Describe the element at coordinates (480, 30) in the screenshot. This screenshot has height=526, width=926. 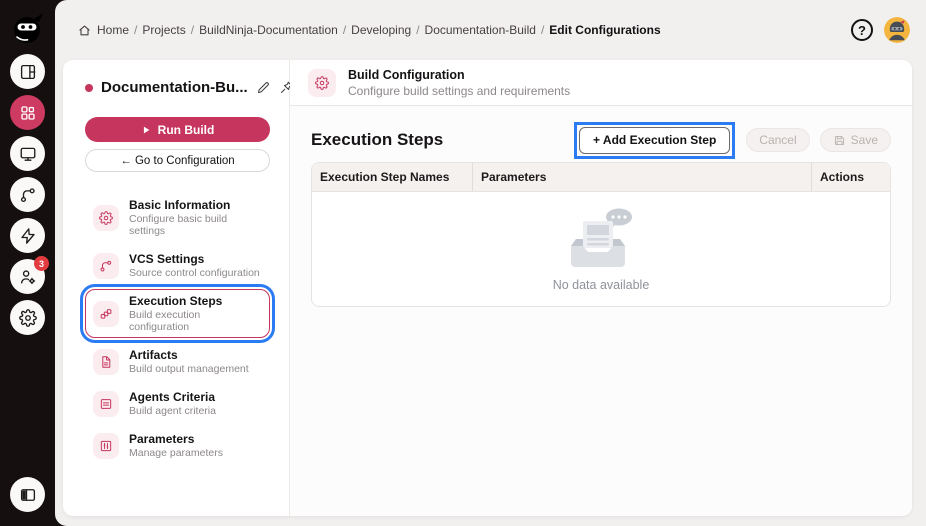
I see `breadcrumb-documentation-build: Documentation-Build` at that location.